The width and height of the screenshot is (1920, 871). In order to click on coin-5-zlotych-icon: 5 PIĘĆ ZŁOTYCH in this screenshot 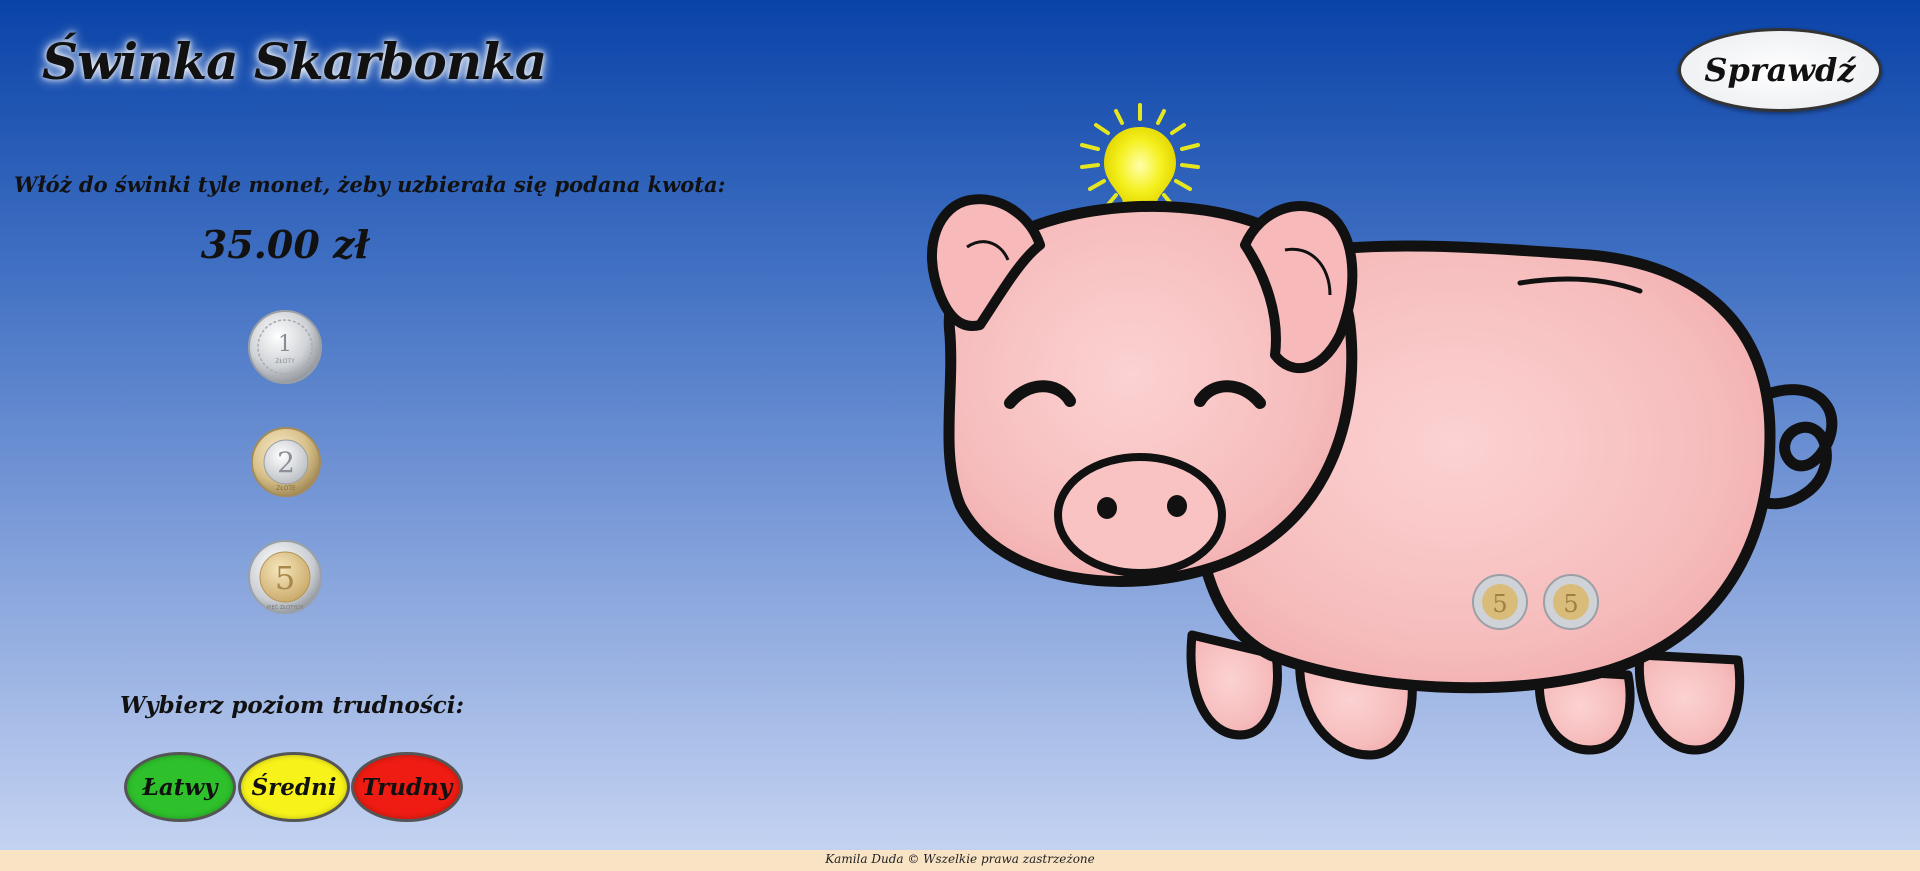, I will do `click(285, 577)`.